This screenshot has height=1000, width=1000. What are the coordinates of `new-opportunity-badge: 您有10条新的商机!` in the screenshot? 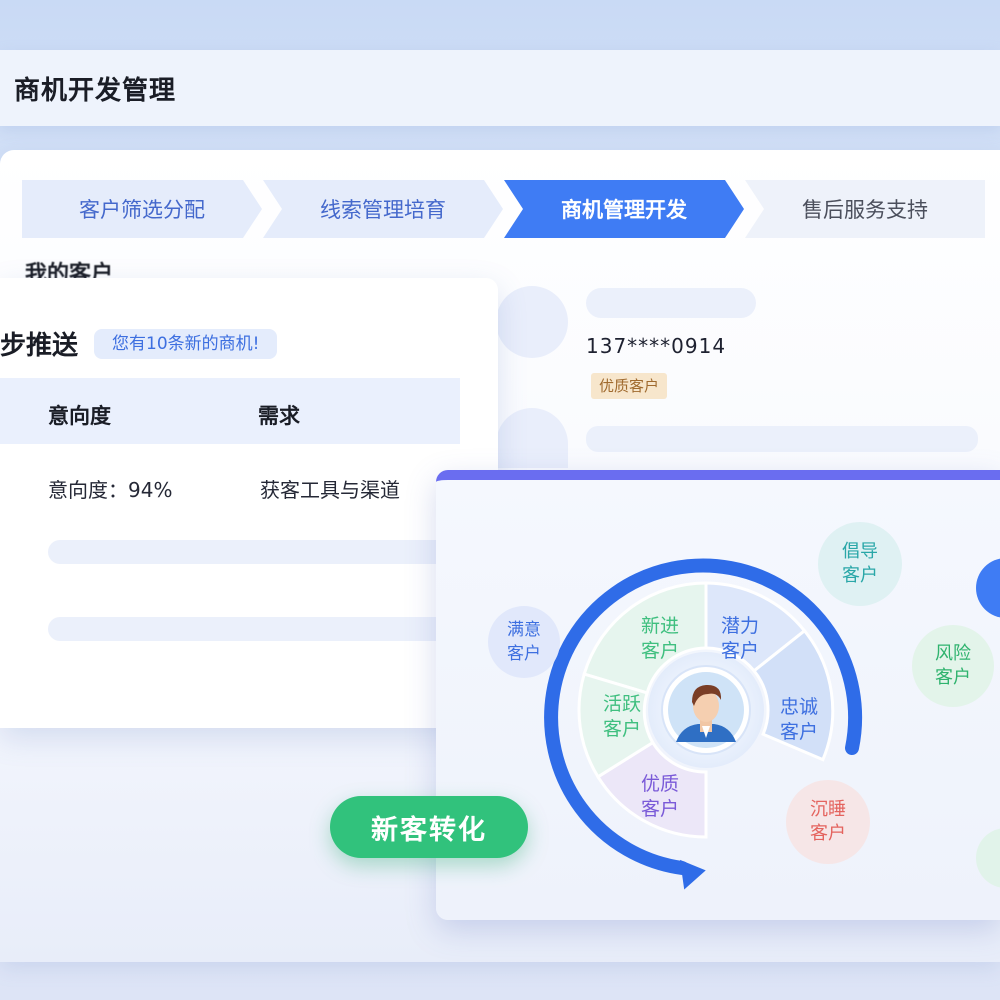 It's located at (186, 344).